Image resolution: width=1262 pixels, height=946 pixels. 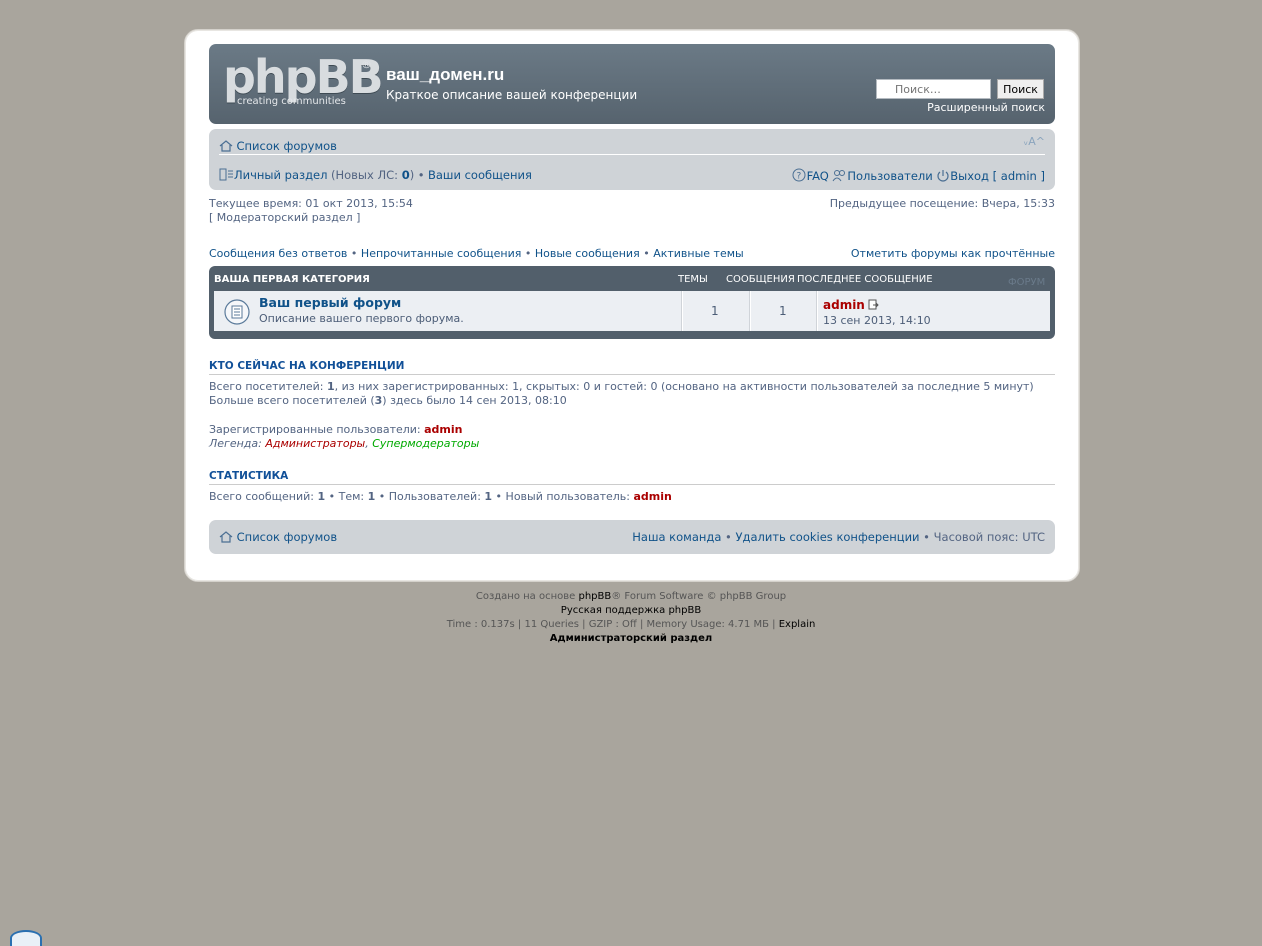 I want to click on delete-cookies-link: Удалить cookies конференции, so click(x=828, y=537).